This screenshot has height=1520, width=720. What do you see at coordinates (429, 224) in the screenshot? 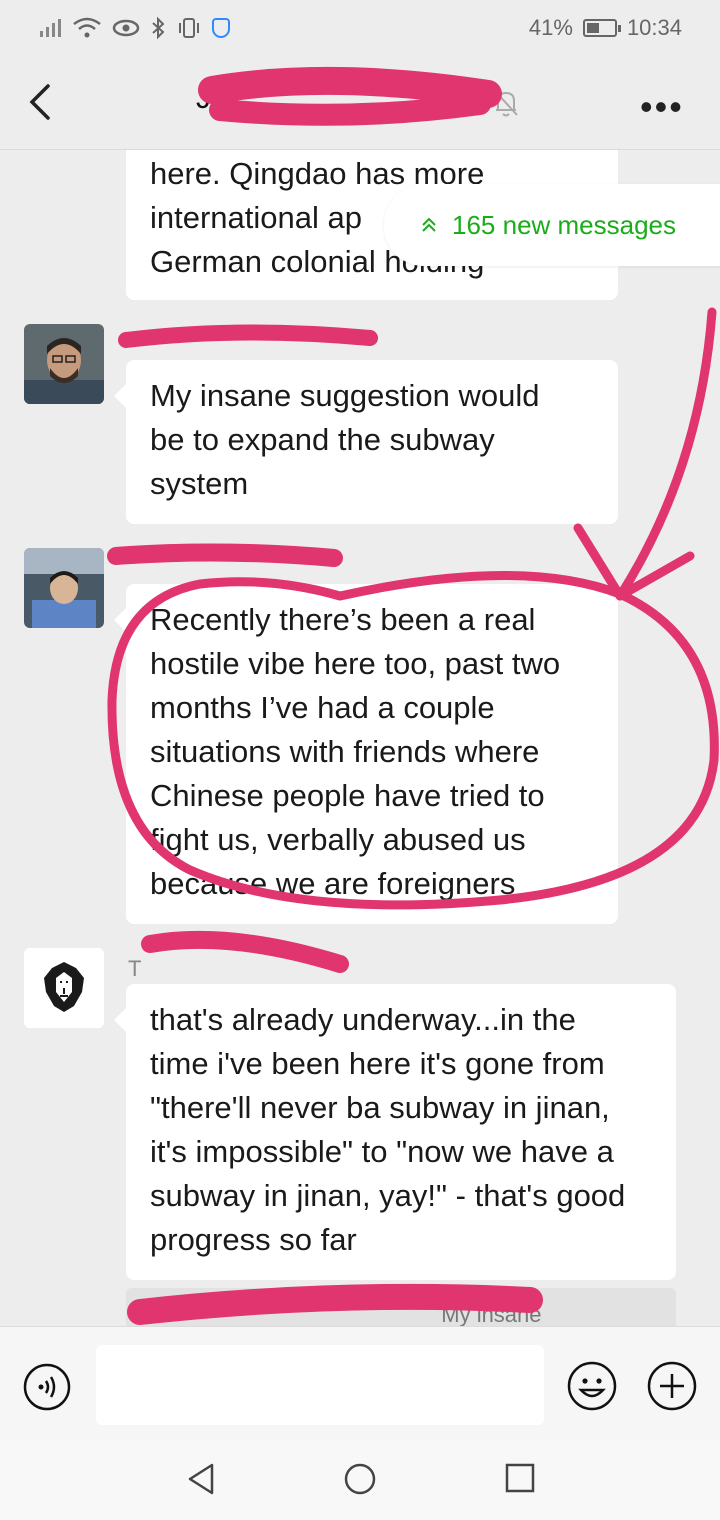
I see `double-chevron-up-icon` at bounding box center [429, 224].